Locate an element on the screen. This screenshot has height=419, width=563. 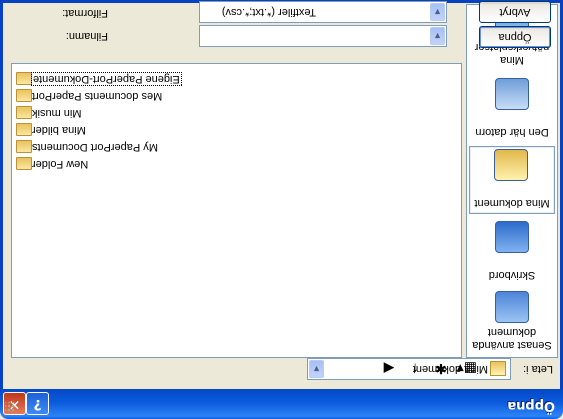
file-name: Min musik is located at coordinates (57, 112).